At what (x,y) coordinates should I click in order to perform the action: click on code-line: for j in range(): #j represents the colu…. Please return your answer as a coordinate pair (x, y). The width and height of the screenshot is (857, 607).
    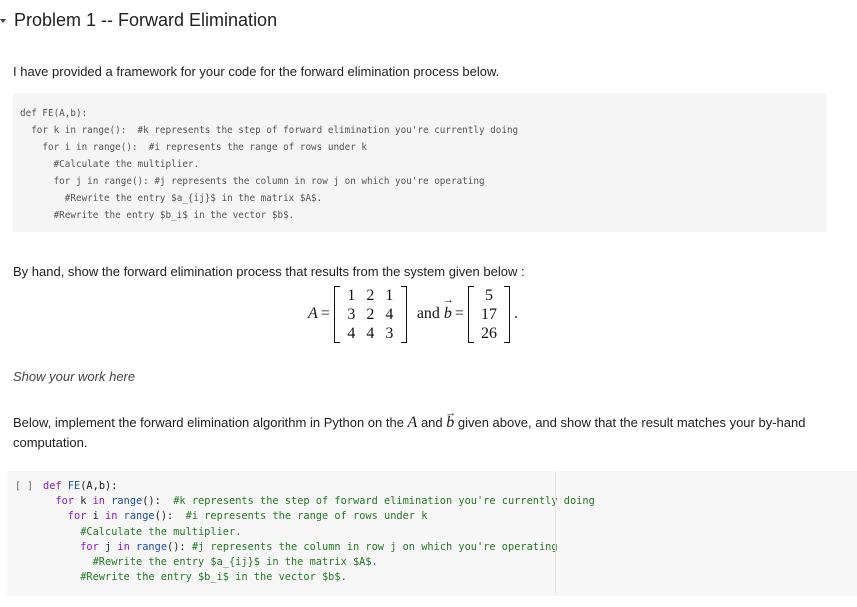
    Looking at the image, I should click on (300, 546).